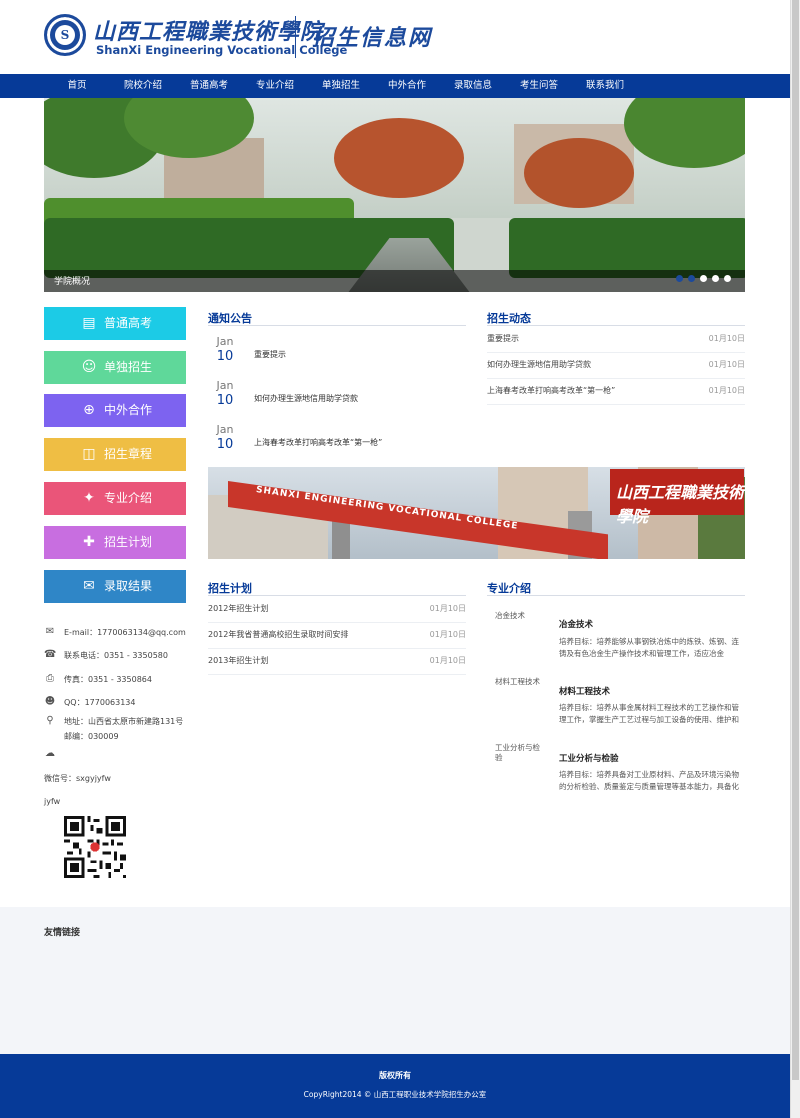 Image resolution: width=800 pixels, height=1118 pixels. I want to click on friend-links-section: 友情链接, so click(395, 980).